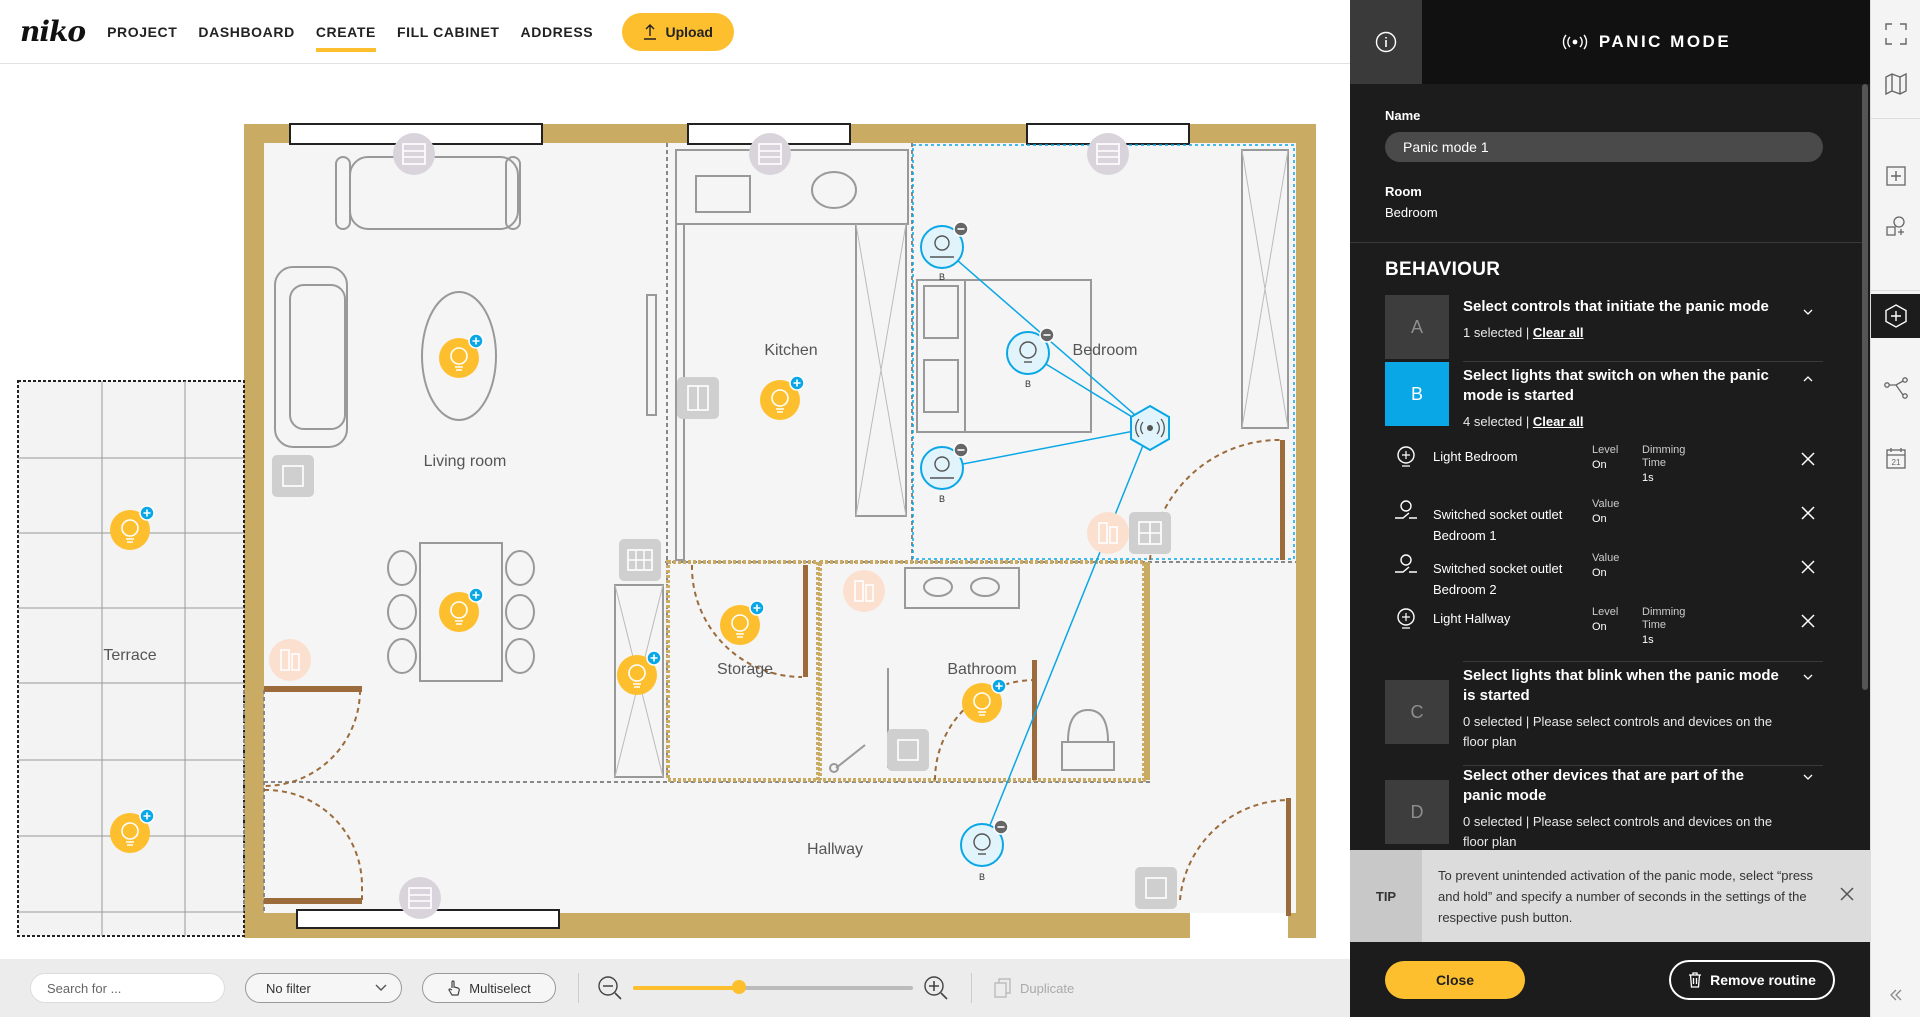 This screenshot has width=1920, height=1017. Describe the element at coordinates (790, 351) in the screenshot. I see `room-label-kitchen: Kitchen` at that location.